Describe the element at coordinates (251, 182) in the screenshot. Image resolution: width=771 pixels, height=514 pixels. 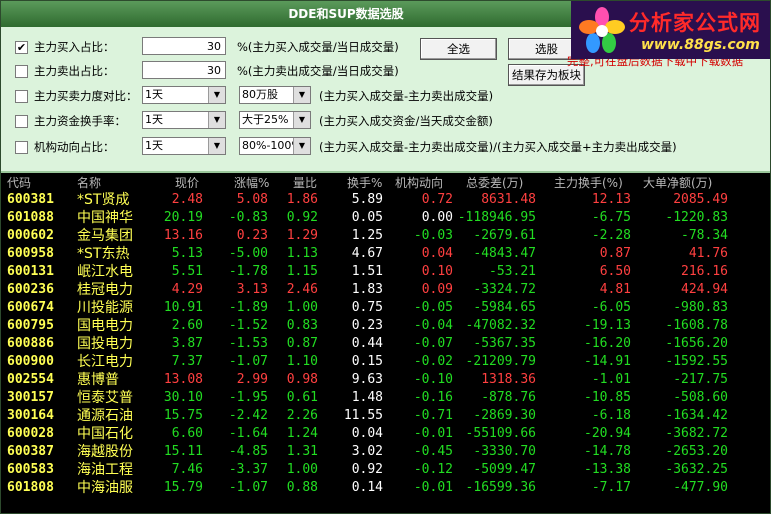
I see `column-header: 涨幅%` at that location.